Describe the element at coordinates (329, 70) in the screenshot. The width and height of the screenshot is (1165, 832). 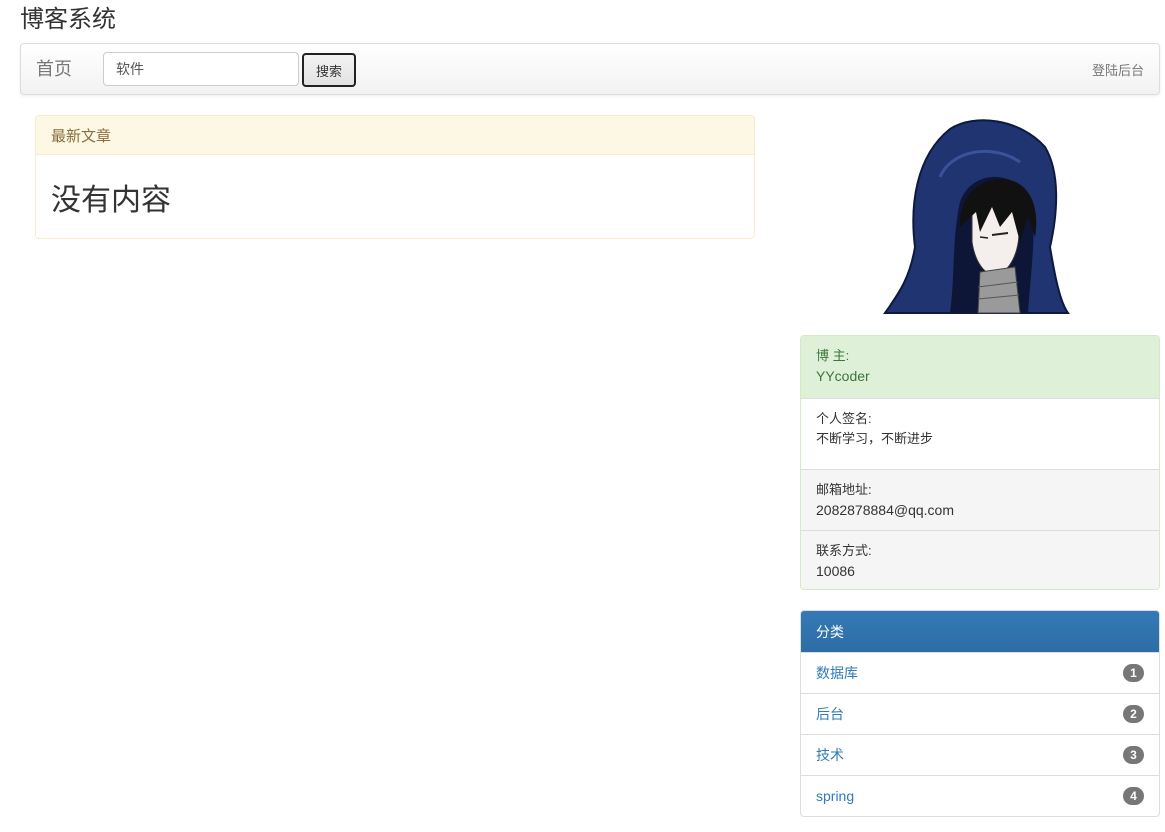
I see `search-button: 搜索` at that location.